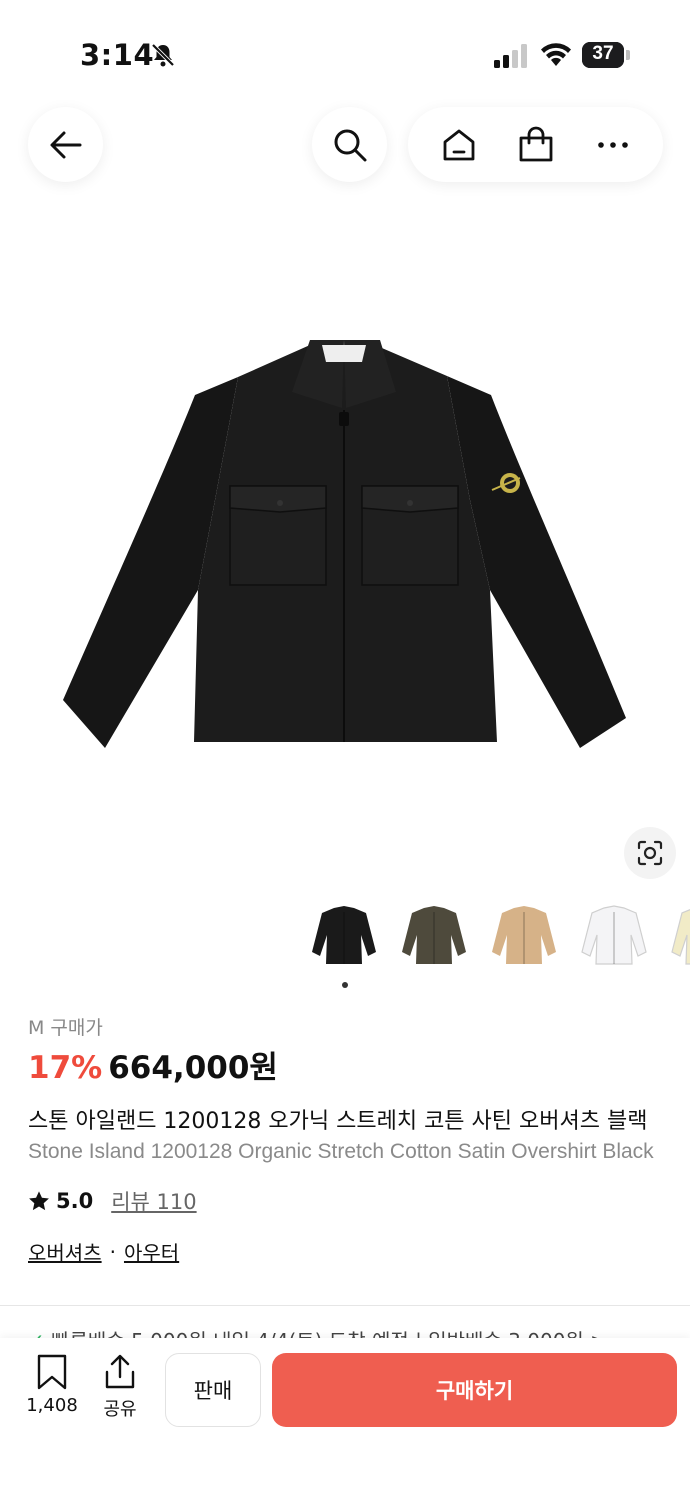 The height and width of the screenshot is (1500, 690). I want to click on cart-button, so click(536, 145).